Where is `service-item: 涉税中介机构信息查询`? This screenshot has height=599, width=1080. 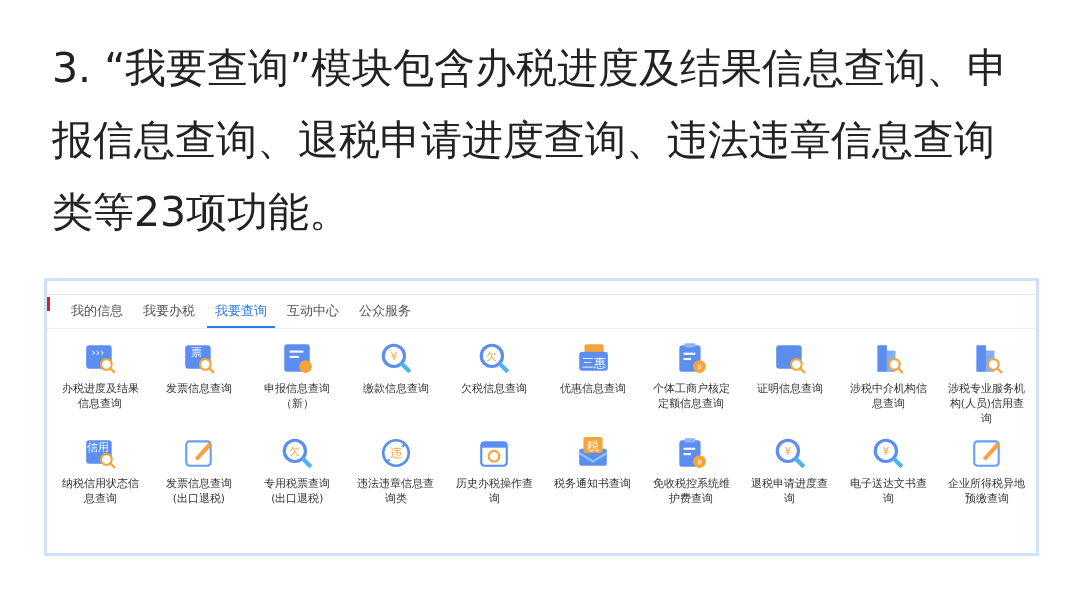 service-item: 涉税中介机构信息查询 is located at coordinates (888, 383).